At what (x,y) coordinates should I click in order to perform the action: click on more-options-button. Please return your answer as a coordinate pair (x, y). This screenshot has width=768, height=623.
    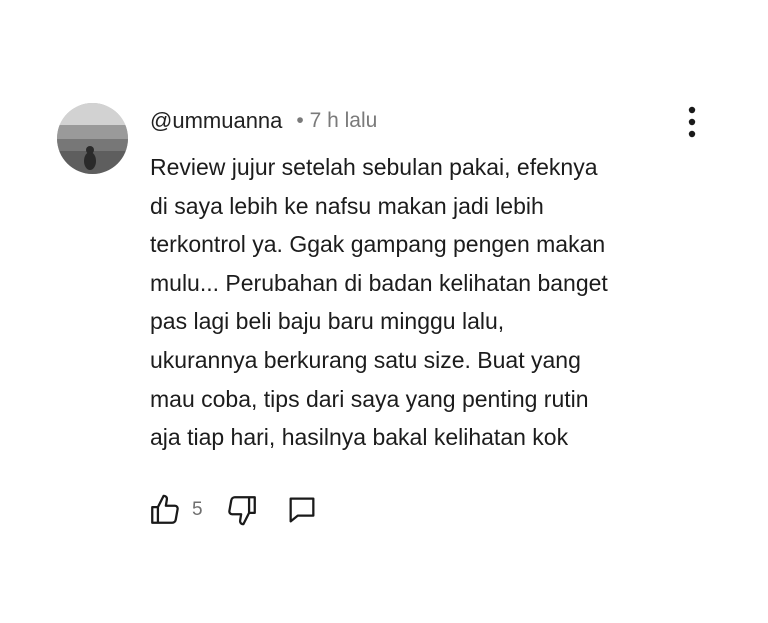
    Looking at the image, I should click on (692, 122).